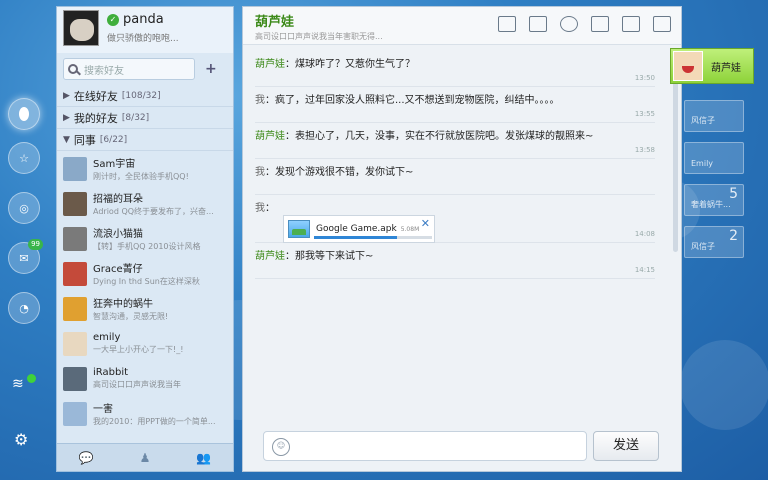  What do you see at coordinates (644, 150) in the screenshot?
I see `message-time: 13:58` at bounding box center [644, 150].